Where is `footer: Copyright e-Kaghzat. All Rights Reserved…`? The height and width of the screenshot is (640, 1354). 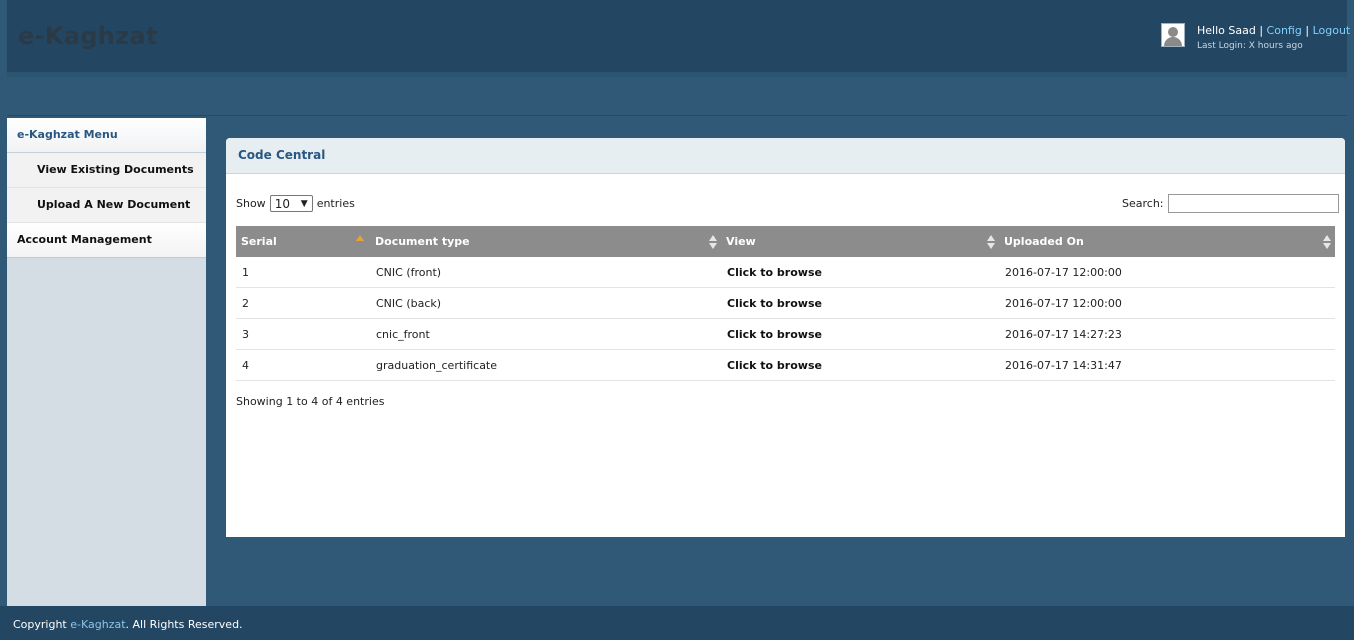
footer: Copyright e-Kaghzat. All Rights Reserved… is located at coordinates (677, 623).